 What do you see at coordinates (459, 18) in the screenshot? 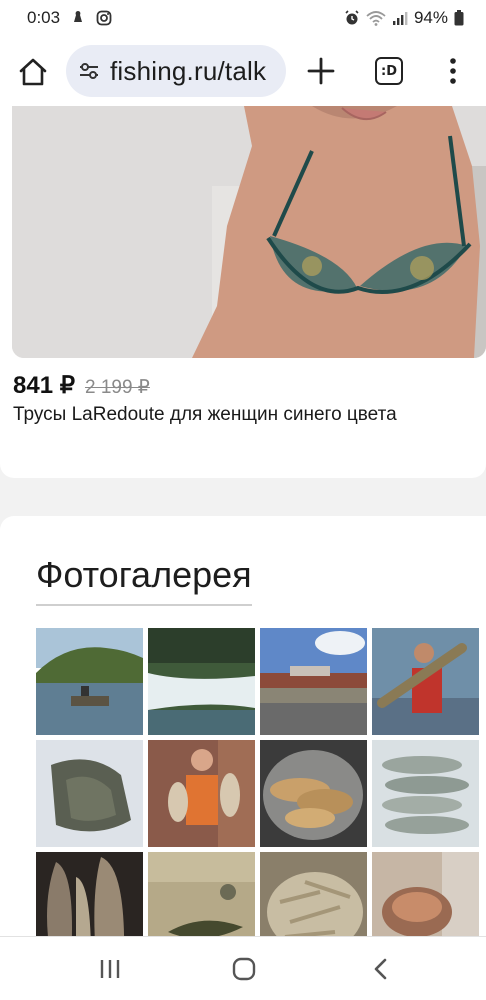
I see `battery-icon` at bounding box center [459, 18].